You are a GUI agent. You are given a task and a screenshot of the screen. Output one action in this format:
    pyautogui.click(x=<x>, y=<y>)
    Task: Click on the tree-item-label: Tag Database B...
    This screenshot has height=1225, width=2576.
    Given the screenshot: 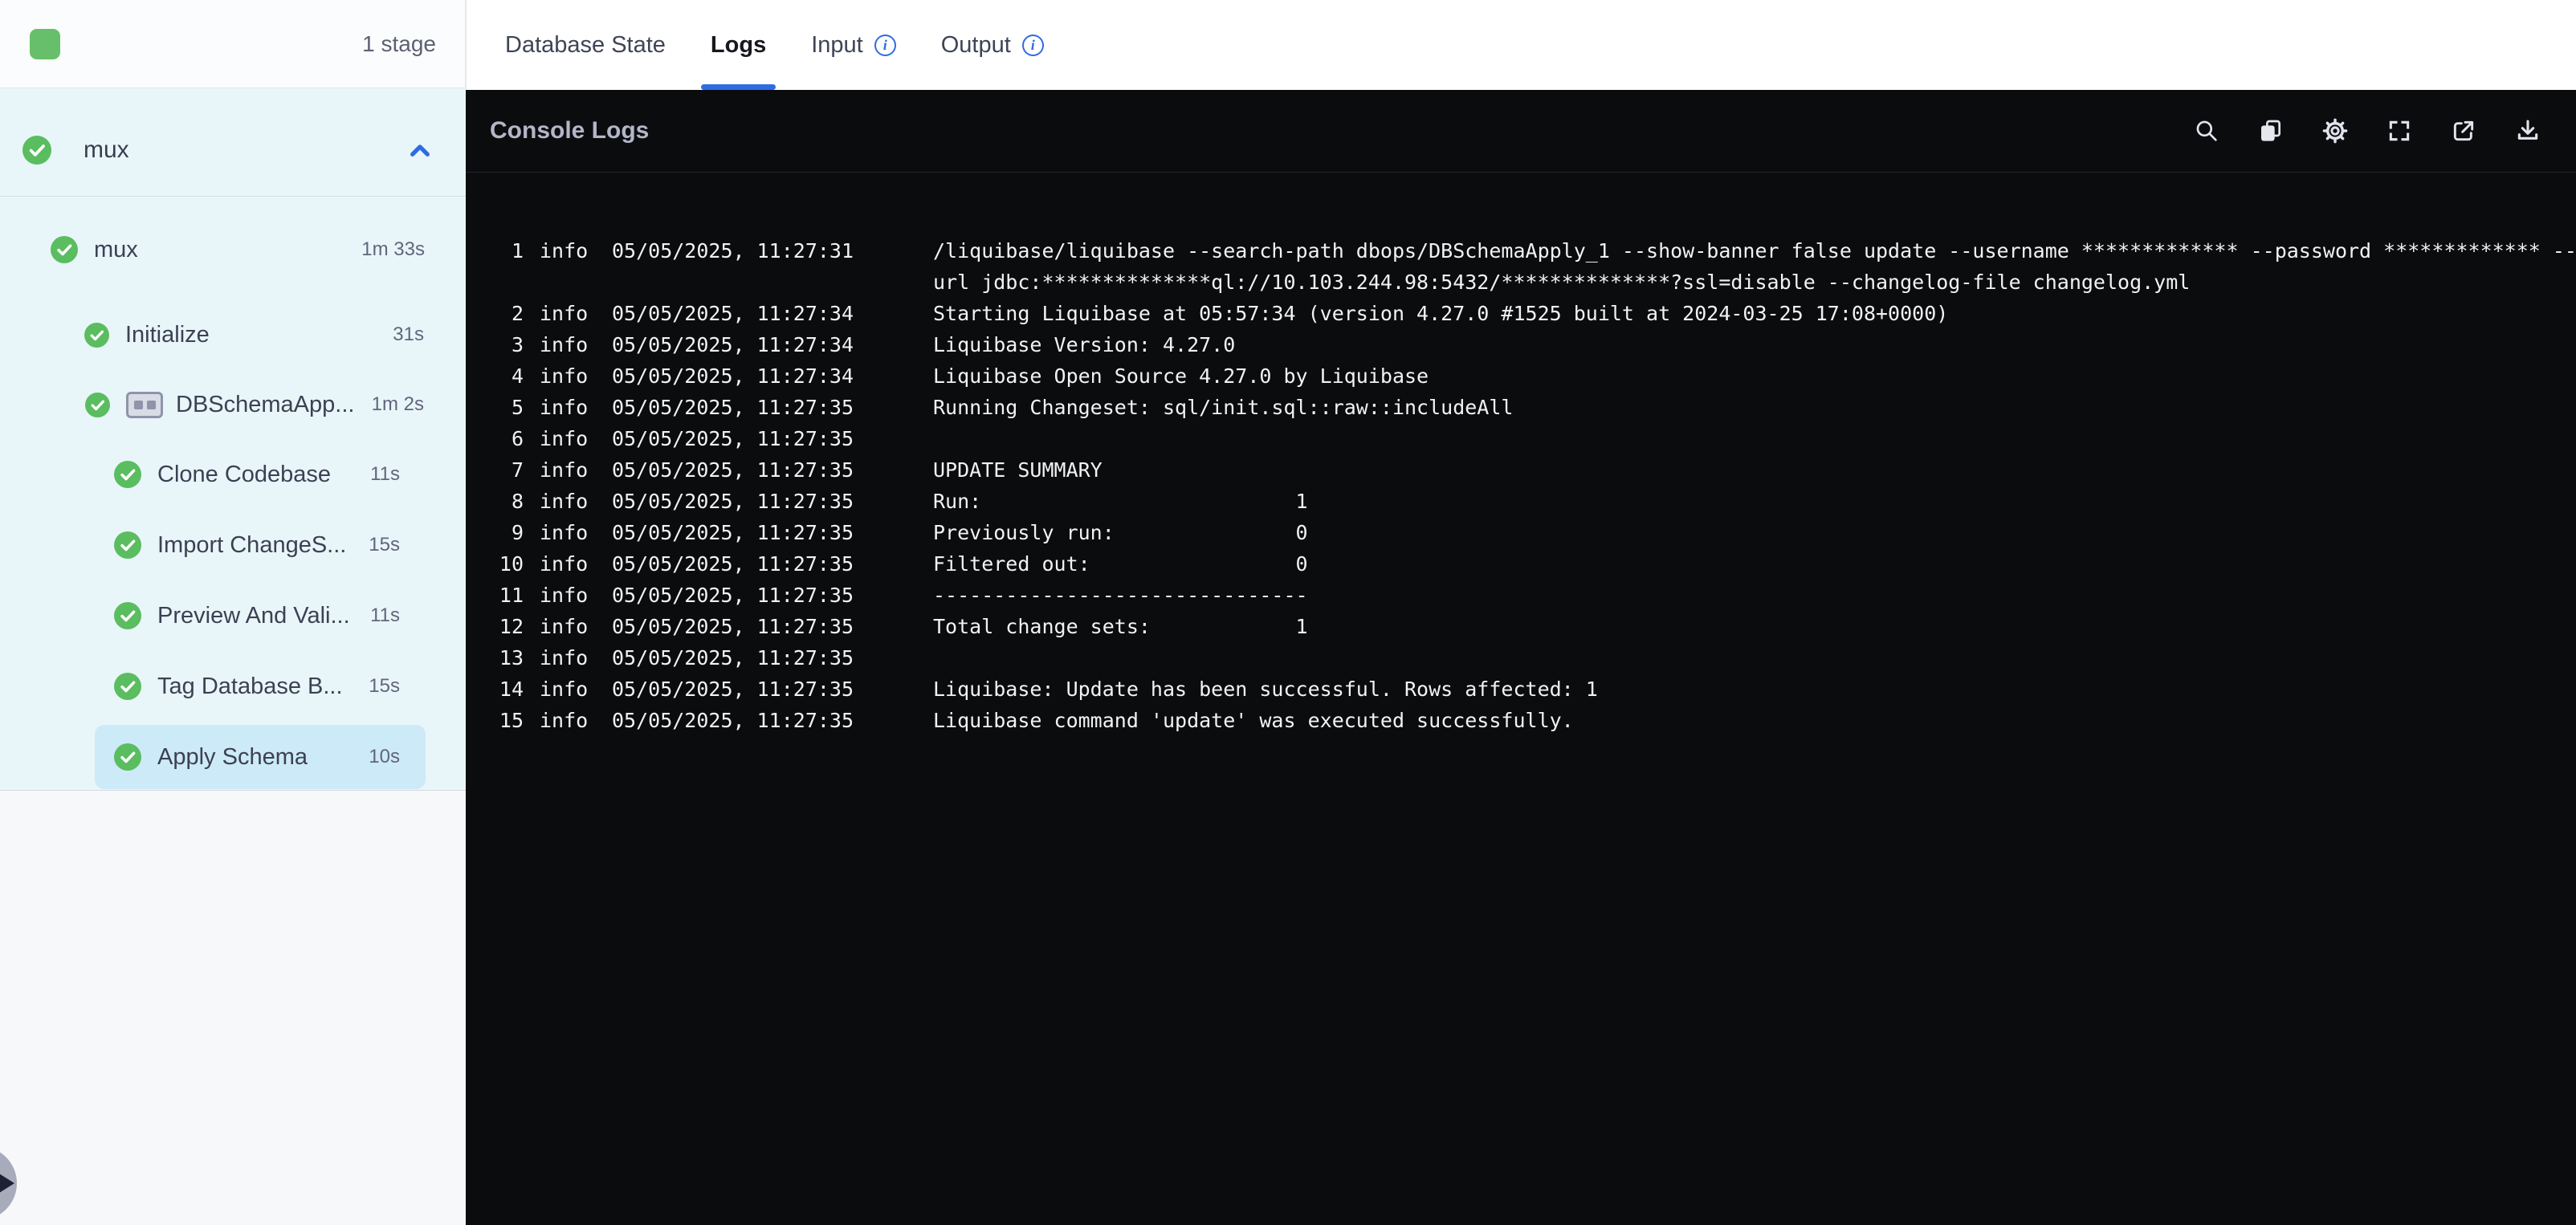 What is the action you would take?
    pyautogui.click(x=250, y=686)
    